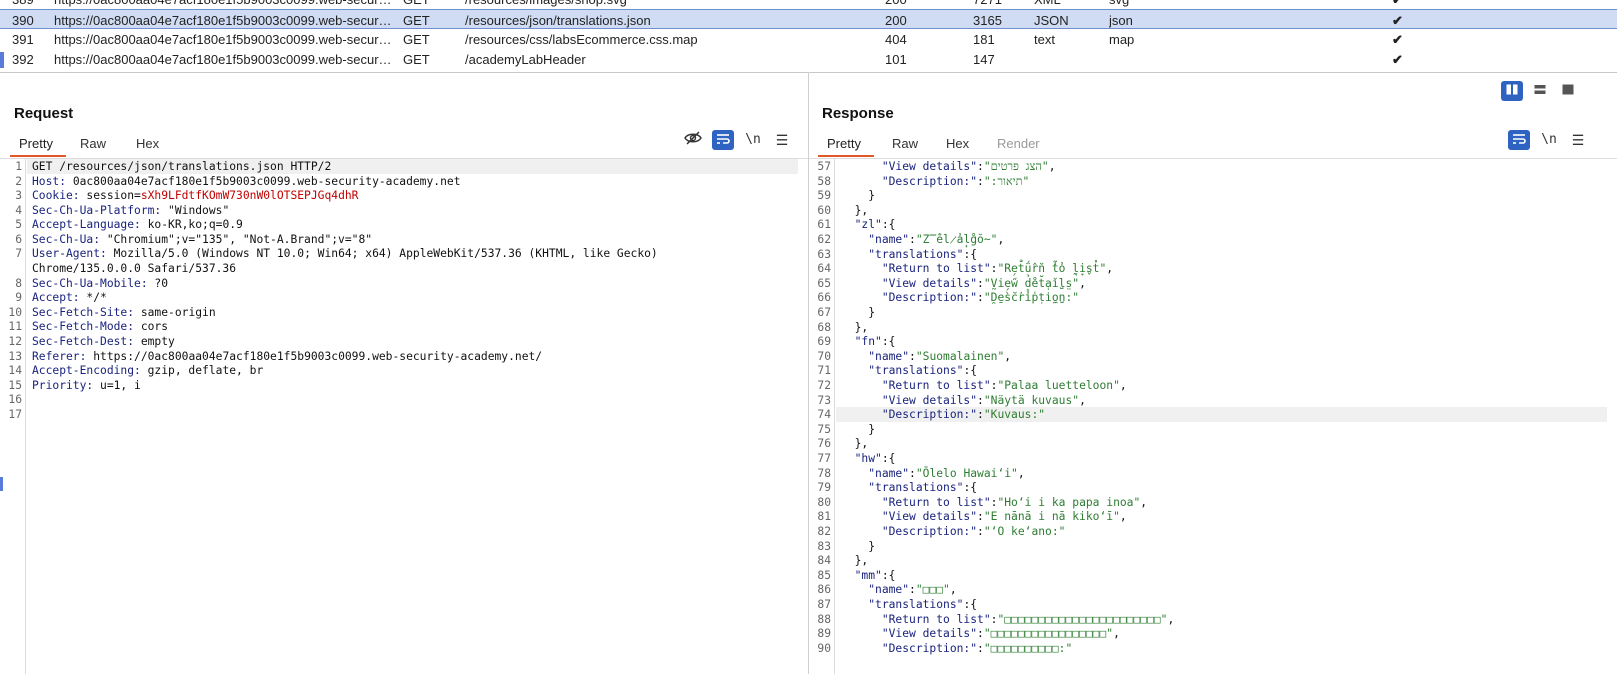 The height and width of the screenshot is (674, 1617). Describe the element at coordinates (44, 113) in the screenshot. I see `request-title: Request` at that location.